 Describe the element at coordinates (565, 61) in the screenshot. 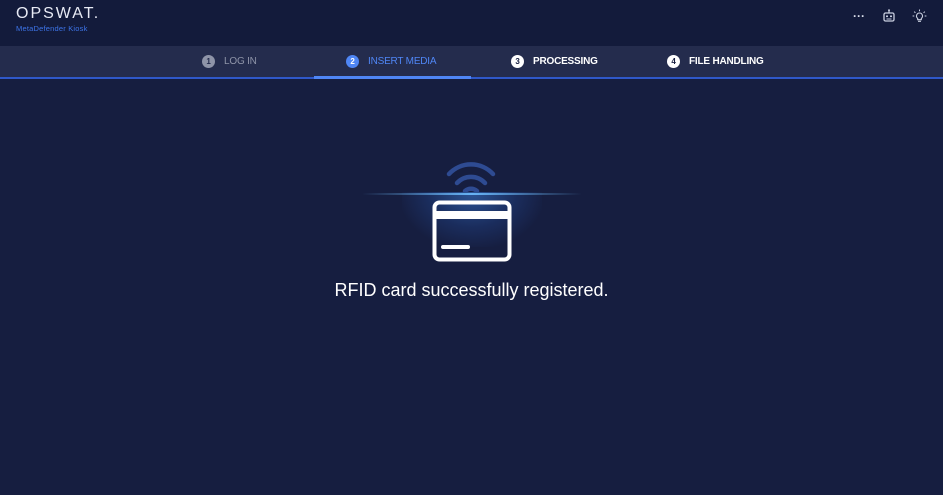

I see `step-label: PROCESSING` at that location.